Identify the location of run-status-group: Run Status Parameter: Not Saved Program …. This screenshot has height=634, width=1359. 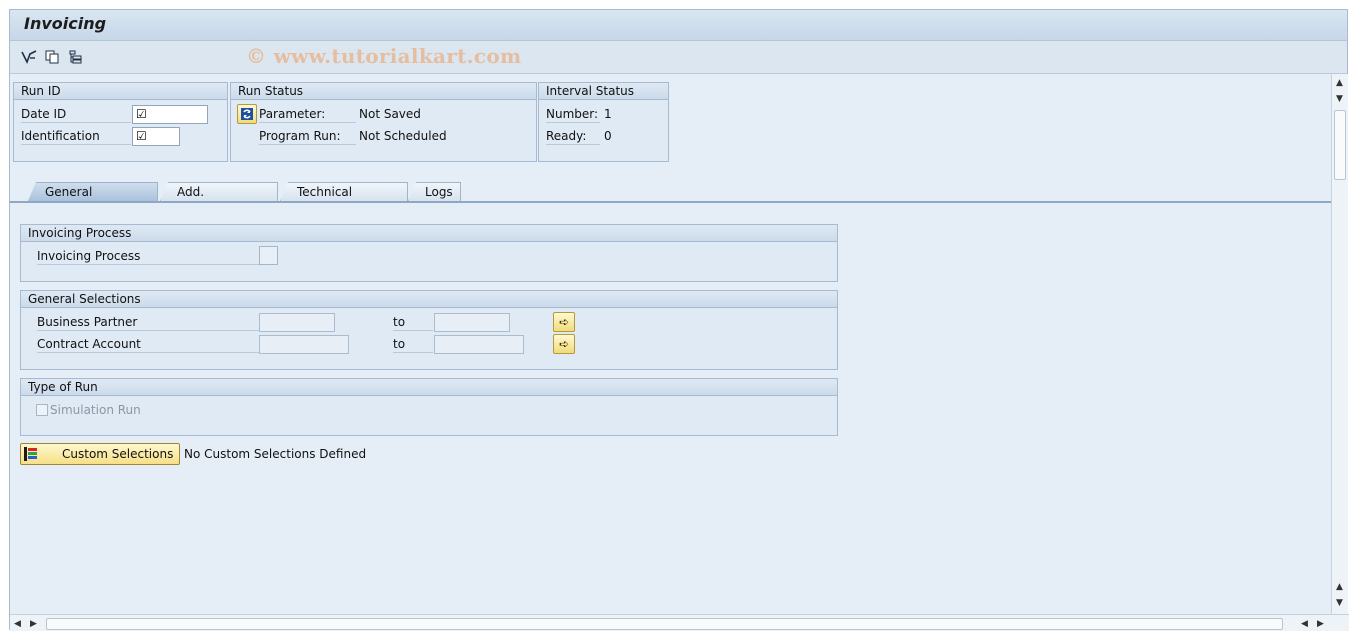
(383, 122).